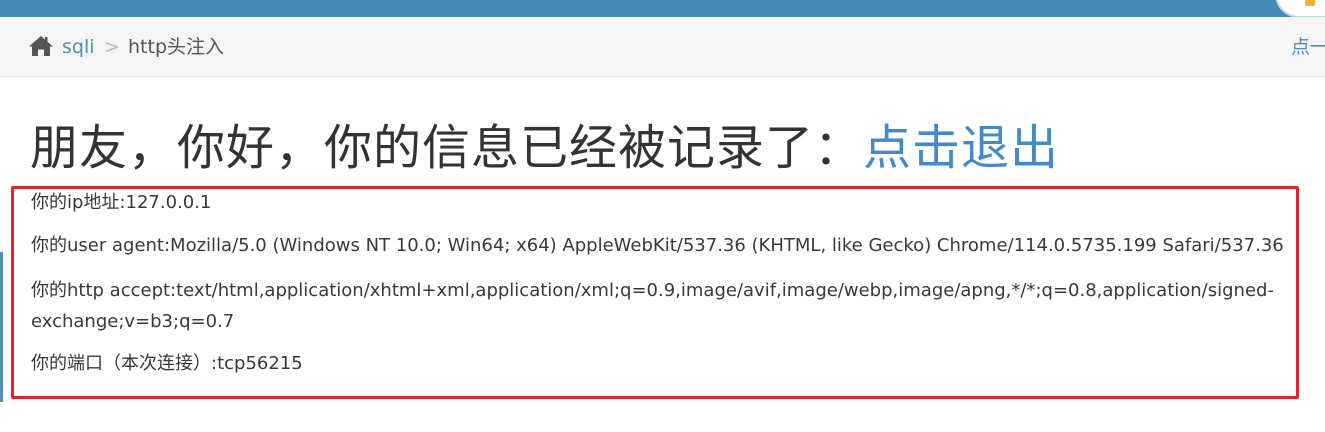 The width and height of the screenshot is (1325, 432). I want to click on breadcrumb-link-sqli: sqli, so click(78, 47).